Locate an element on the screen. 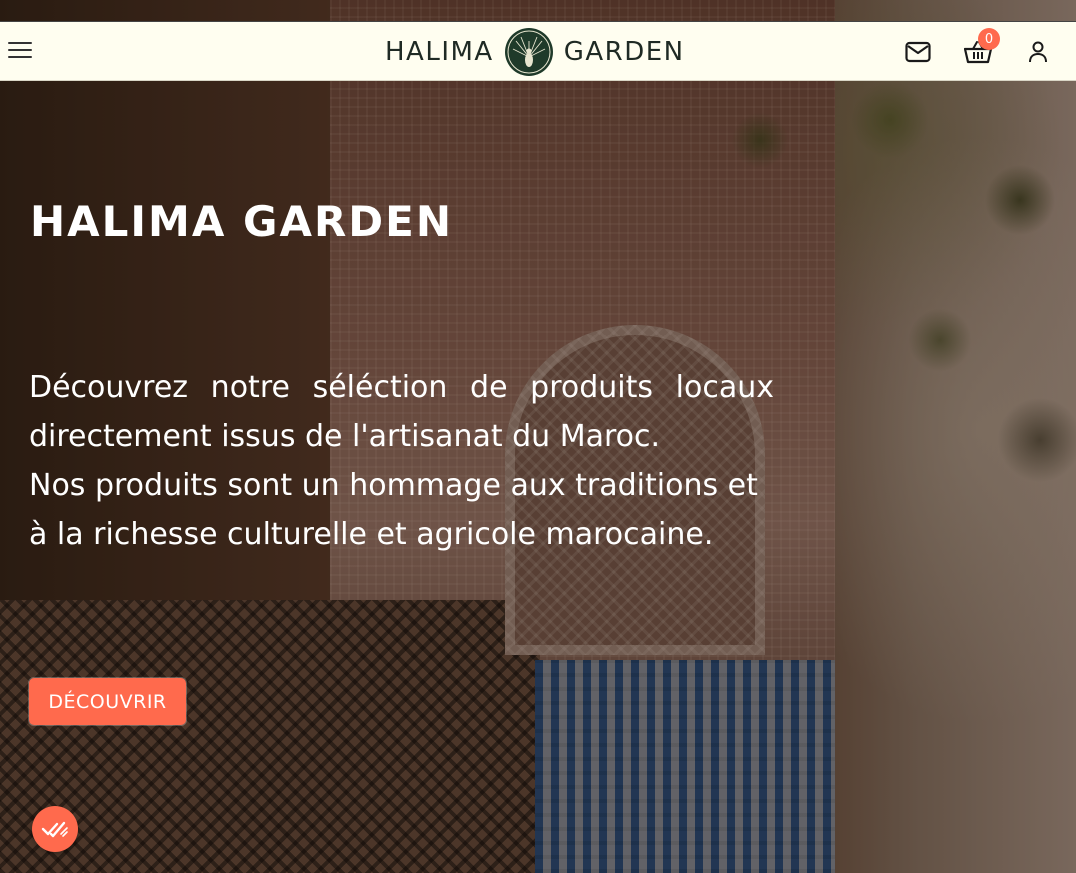 The image size is (1076, 873). discover-button: DÉCOUVRIR is located at coordinates (107, 701).